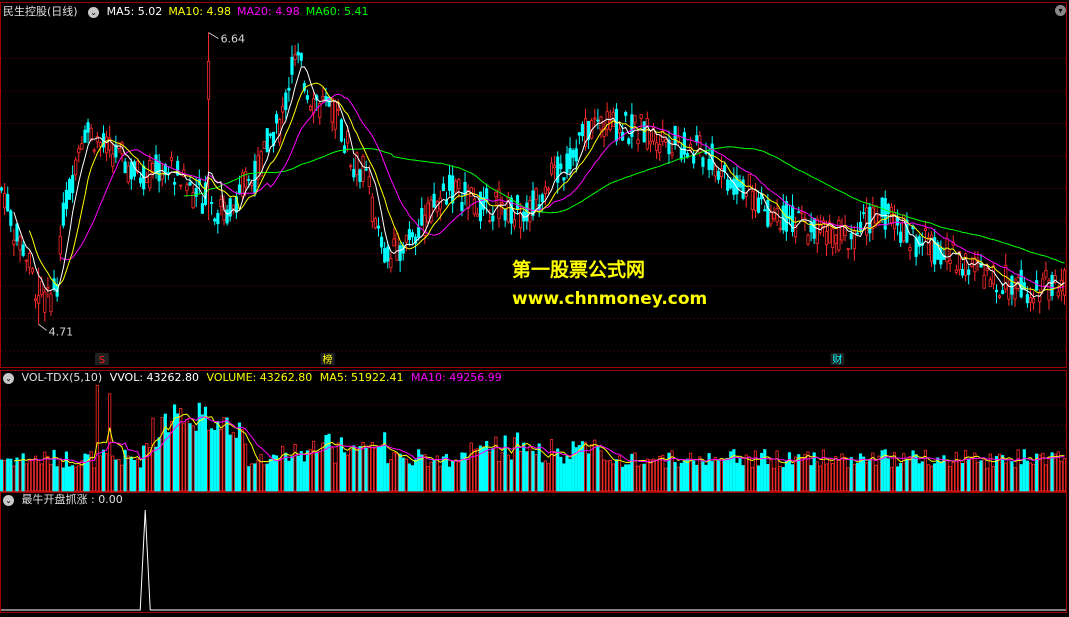  What do you see at coordinates (61, 331) in the screenshot?
I see `low-price-label: 4.71` at bounding box center [61, 331].